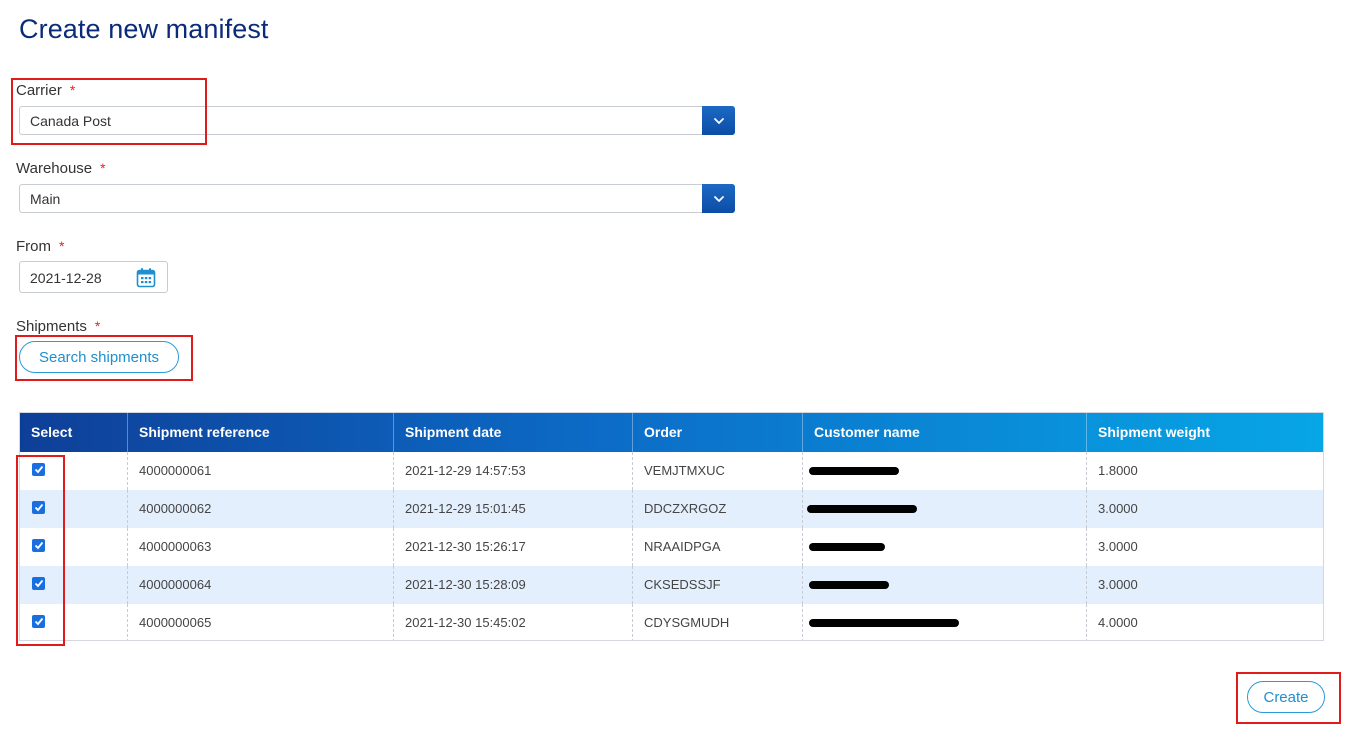  What do you see at coordinates (1154, 432) in the screenshot?
I see `column-header-weight: Shipment weight` at bounding box center [1154, 432].